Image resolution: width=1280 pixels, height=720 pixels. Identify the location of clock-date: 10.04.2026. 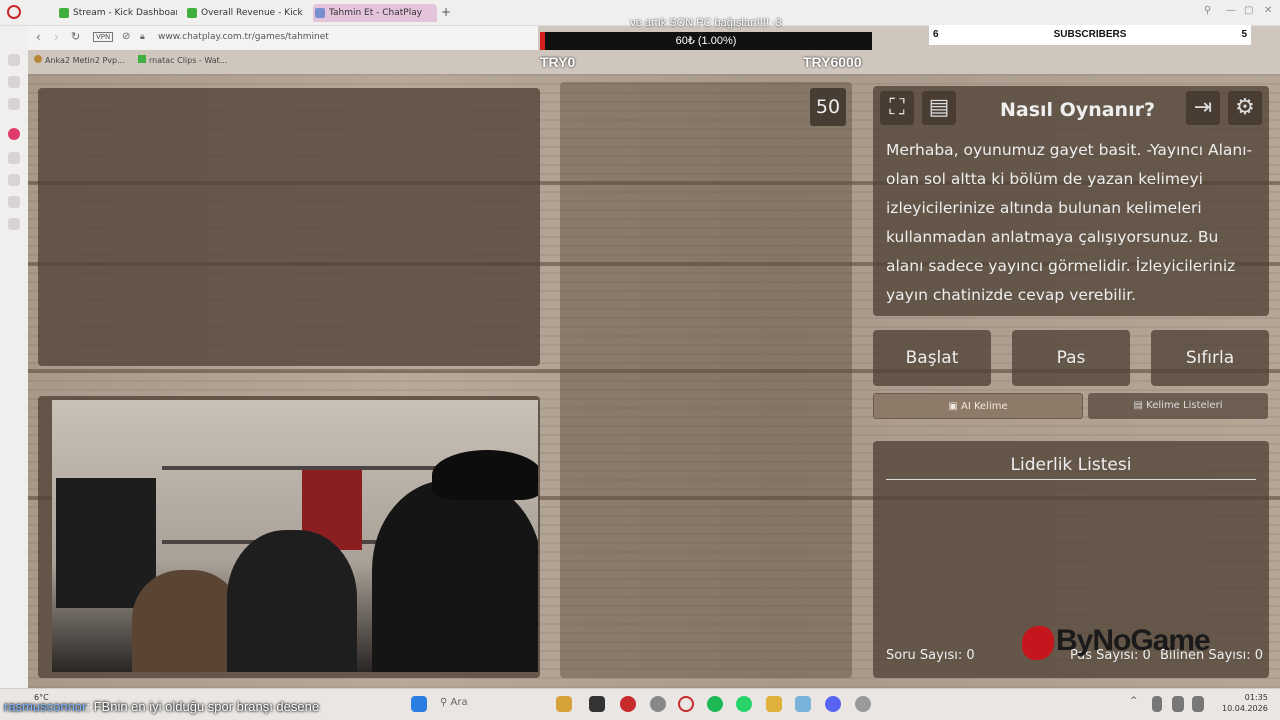
(1245, 708).